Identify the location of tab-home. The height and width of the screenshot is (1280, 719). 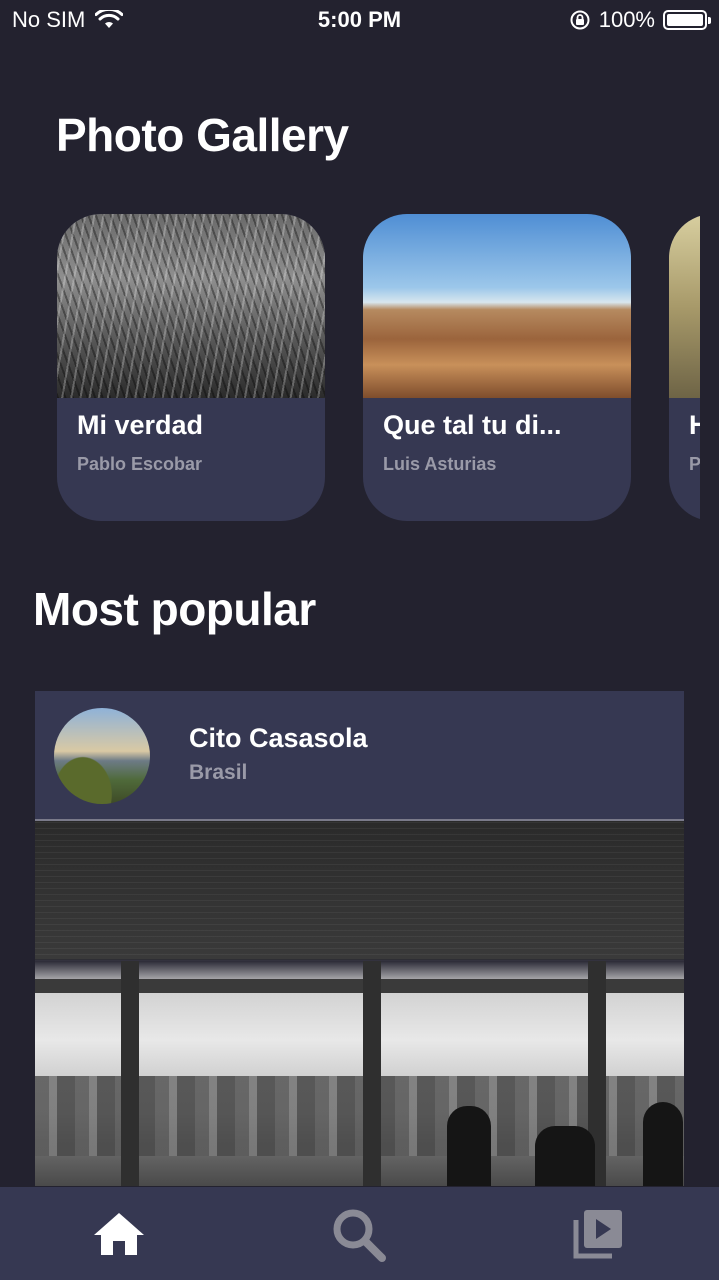
(119, 1234).